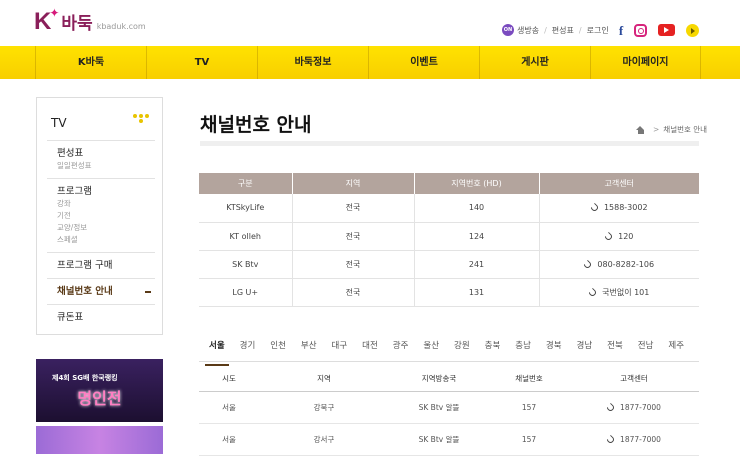 This screenshot has height=456, width=740. I want to click on sidebar-item-cue: 큐돈표, so click(106, 317).